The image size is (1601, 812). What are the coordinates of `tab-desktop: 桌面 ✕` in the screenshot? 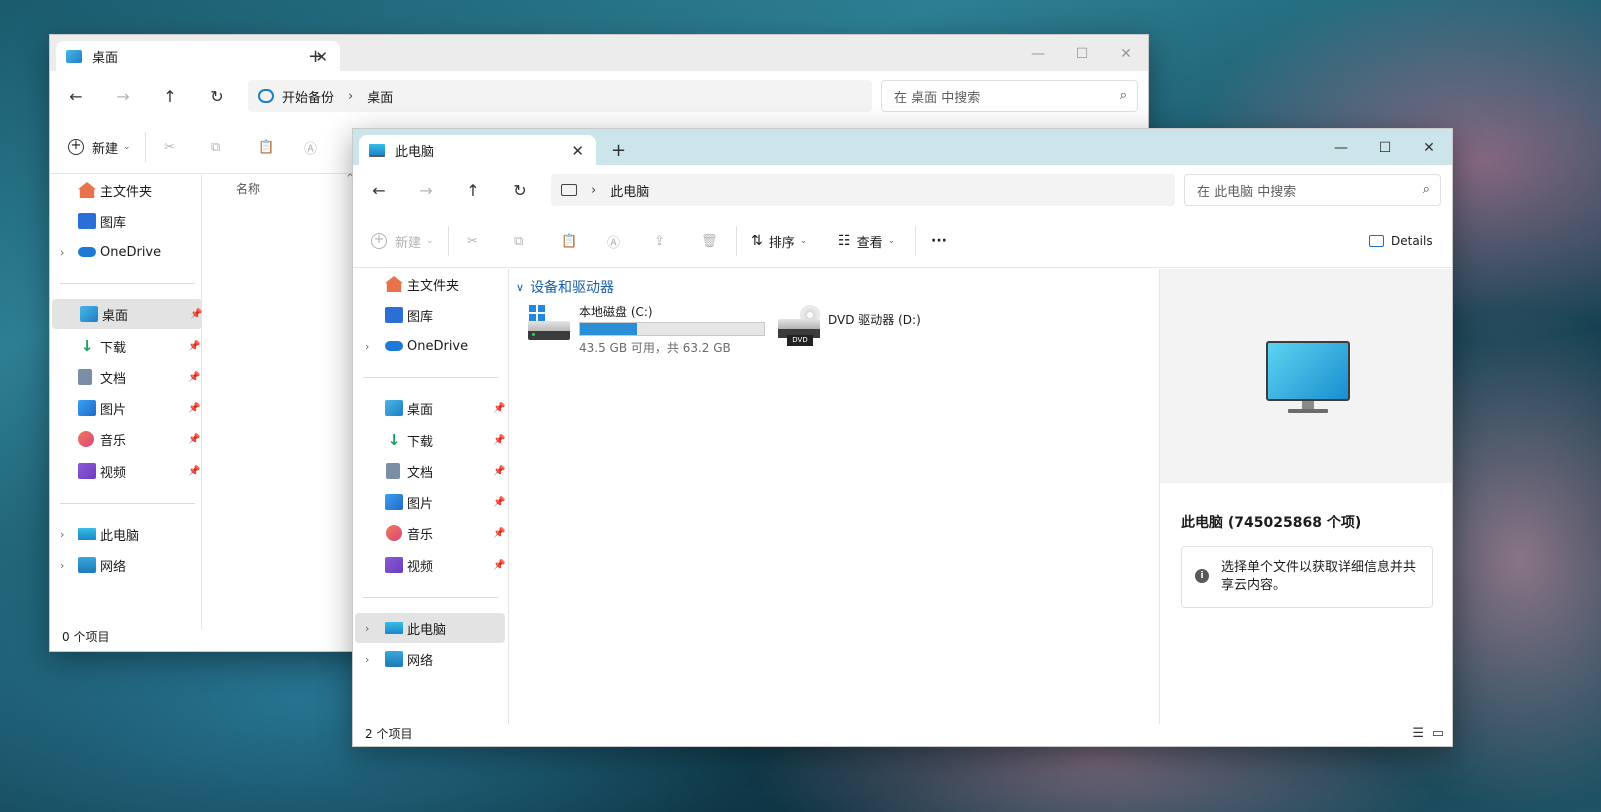 It's located at (198, 56).